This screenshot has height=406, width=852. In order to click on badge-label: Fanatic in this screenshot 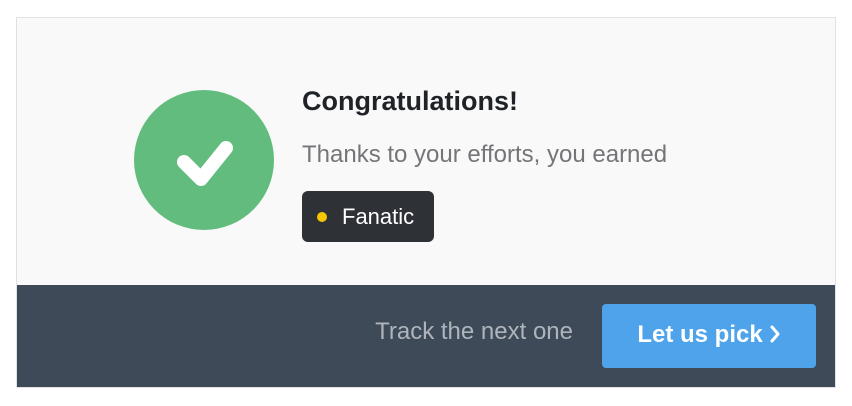, I will do `click(378, 216)`.